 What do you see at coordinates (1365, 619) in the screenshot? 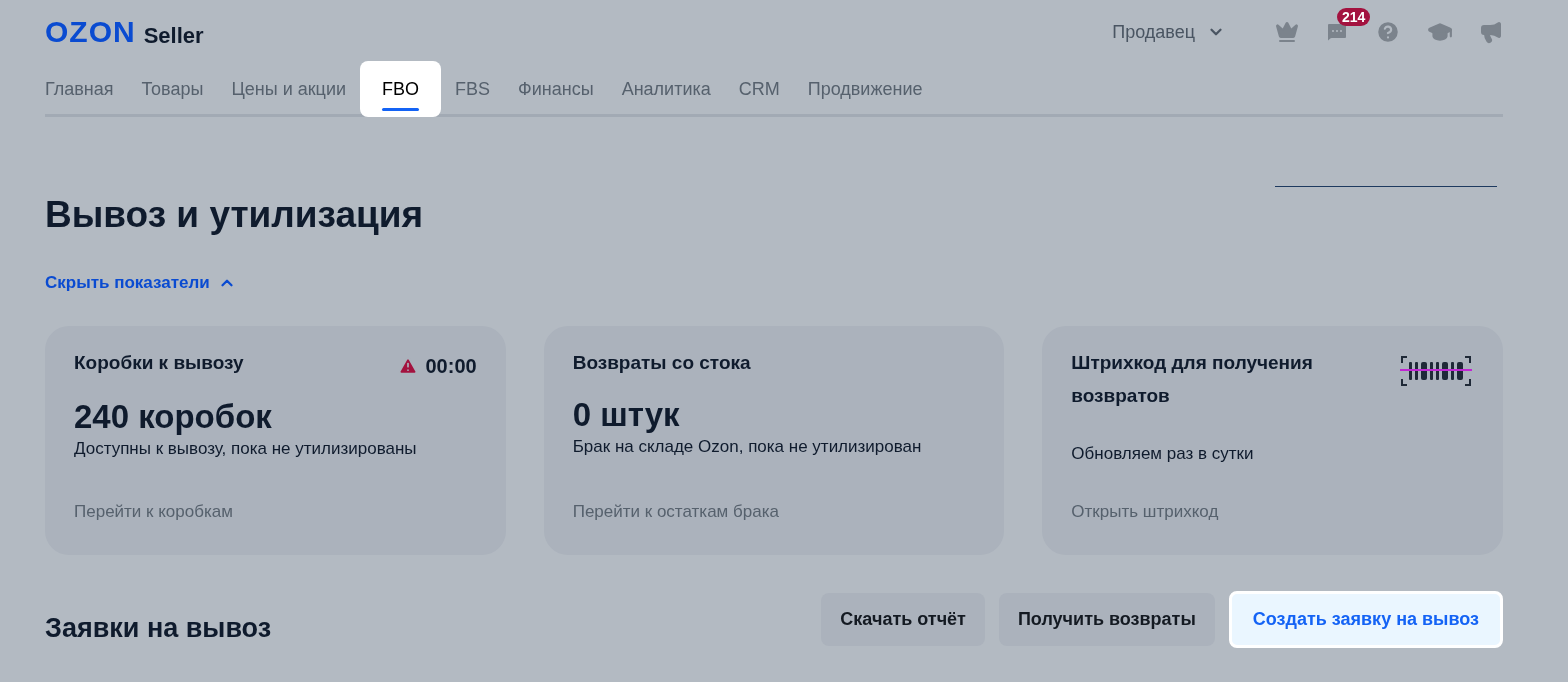
I see `action-button: Создать заявку на вывоз` at bounding box center [1365, 619].